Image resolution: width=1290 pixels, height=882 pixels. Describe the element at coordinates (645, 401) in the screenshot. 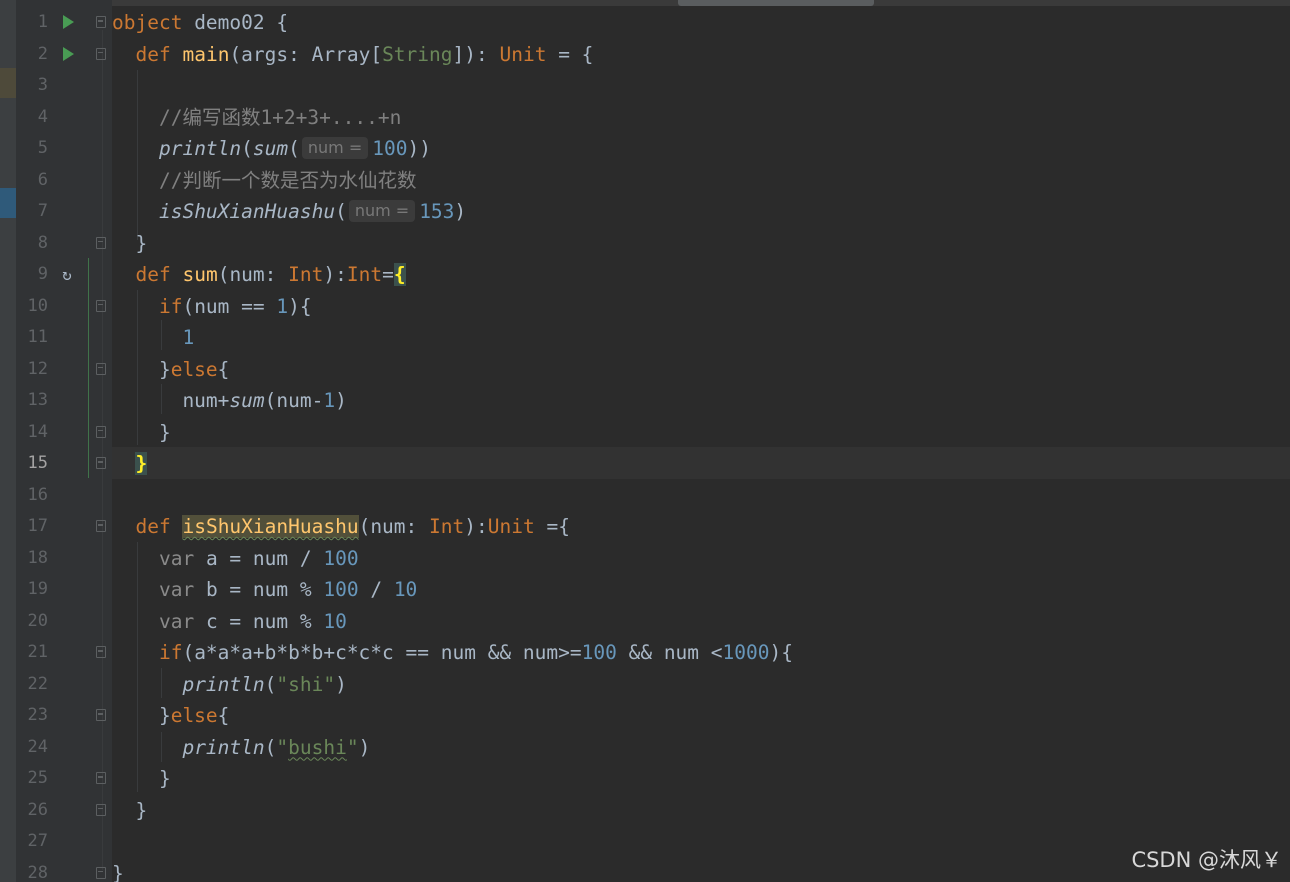

I see `code-line: 13 num+sum(num-1)` at that location.